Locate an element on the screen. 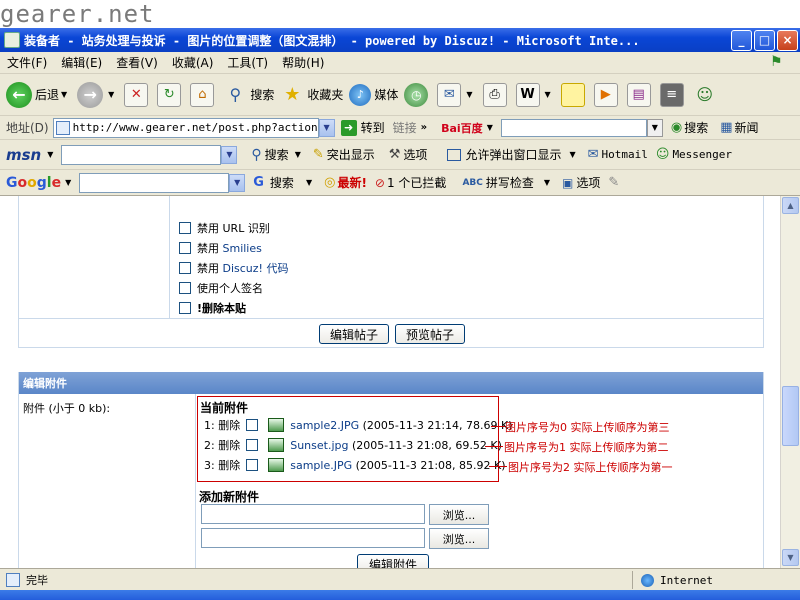 This screenshot has width=800, height=600. delete-post-checkbox is located at coordinates (185, 308).